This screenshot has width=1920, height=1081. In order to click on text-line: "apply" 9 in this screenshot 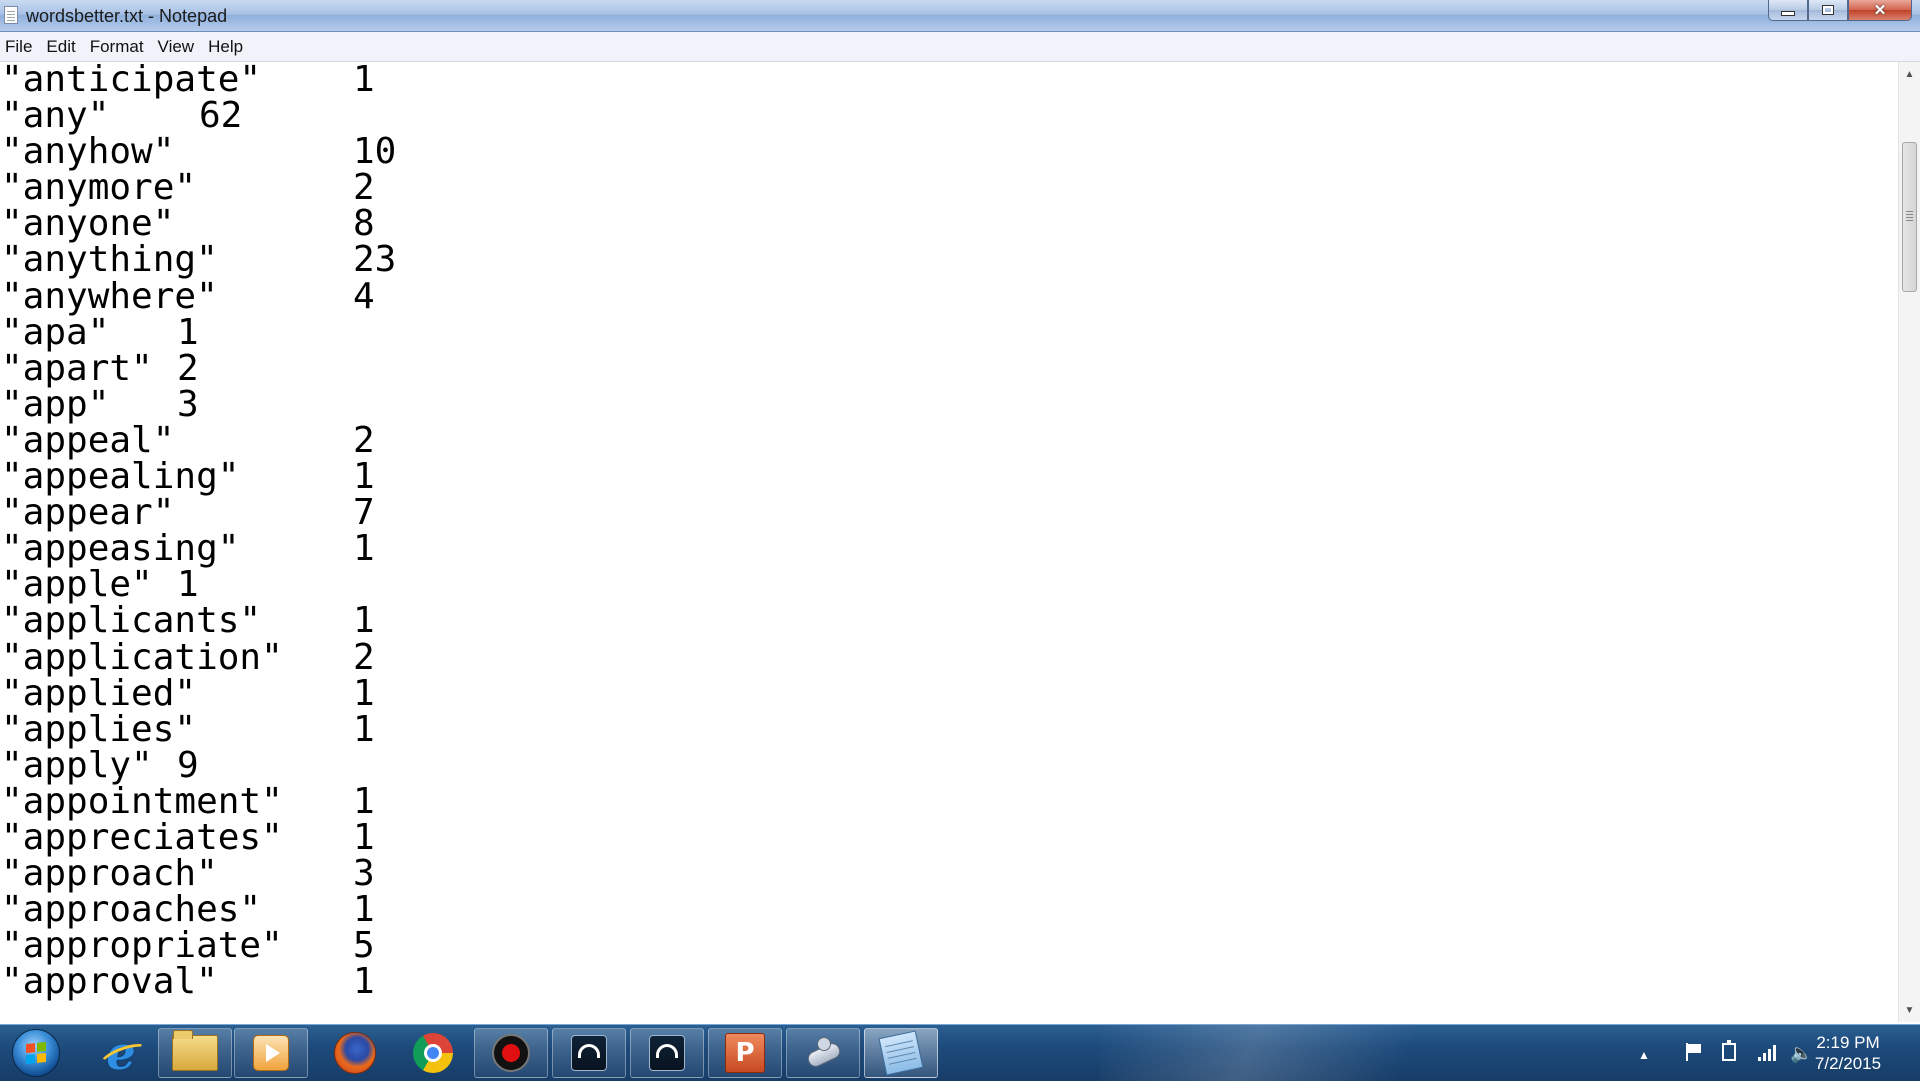, I will do `click(949, 765)`.